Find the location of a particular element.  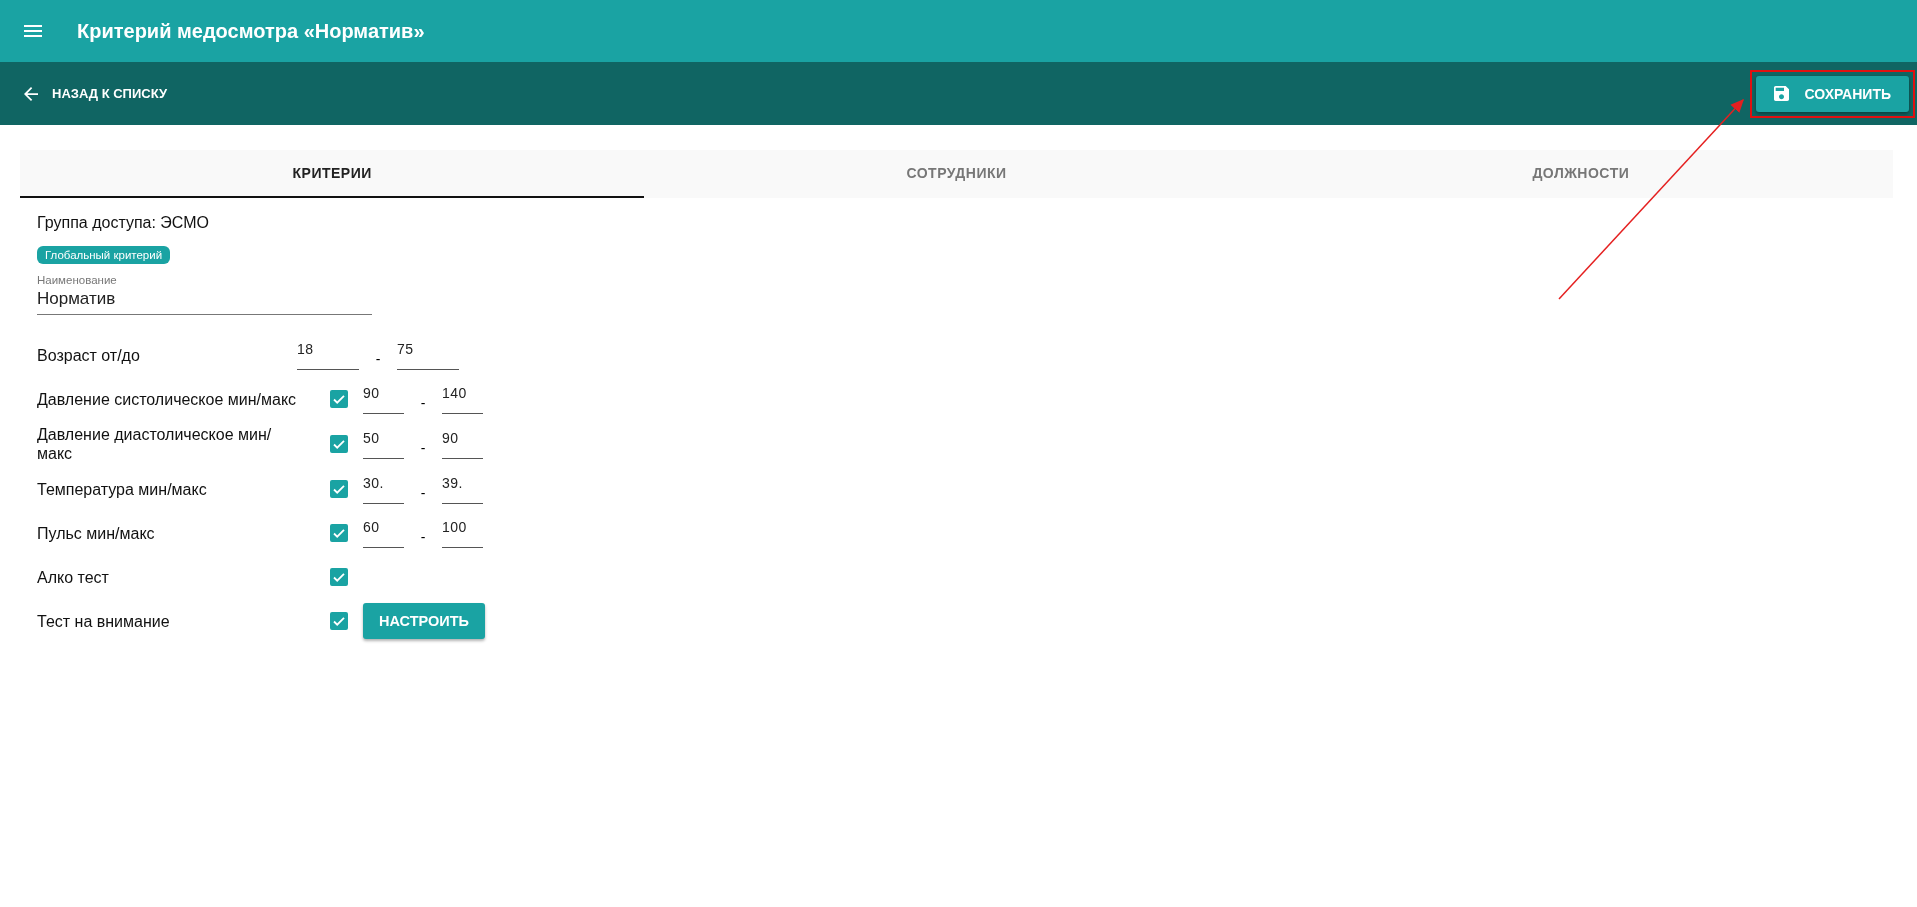

criterion-label: Давление систолическое мин/макс is located at coordinates (167, 399).